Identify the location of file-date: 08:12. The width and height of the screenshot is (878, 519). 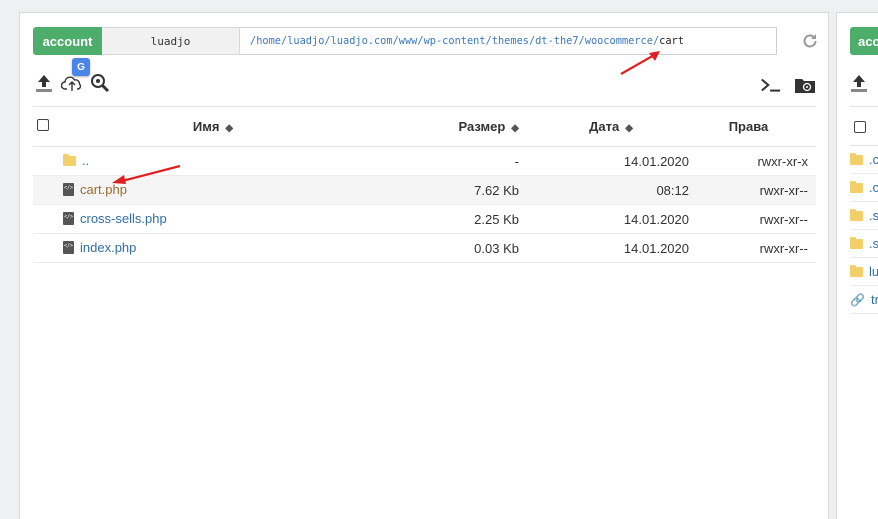
(611, 190).